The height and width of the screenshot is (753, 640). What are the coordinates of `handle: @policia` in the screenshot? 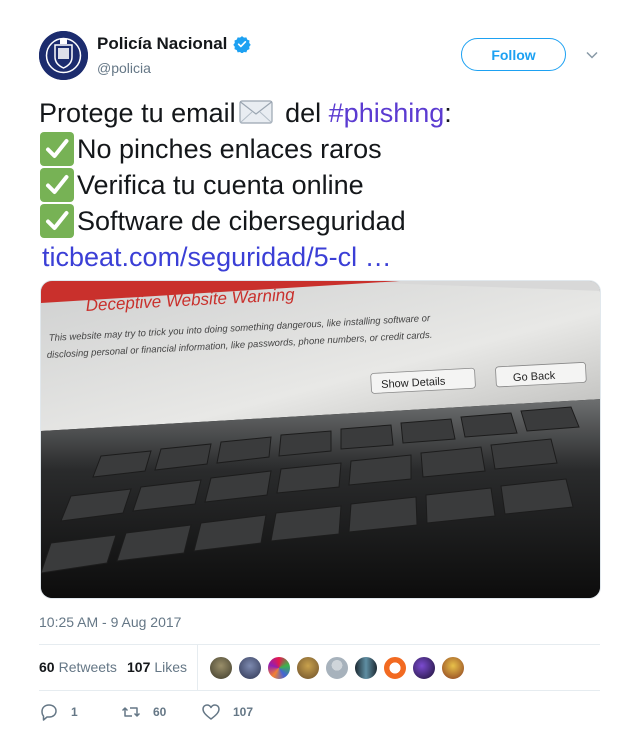 It's located at (124, 68).